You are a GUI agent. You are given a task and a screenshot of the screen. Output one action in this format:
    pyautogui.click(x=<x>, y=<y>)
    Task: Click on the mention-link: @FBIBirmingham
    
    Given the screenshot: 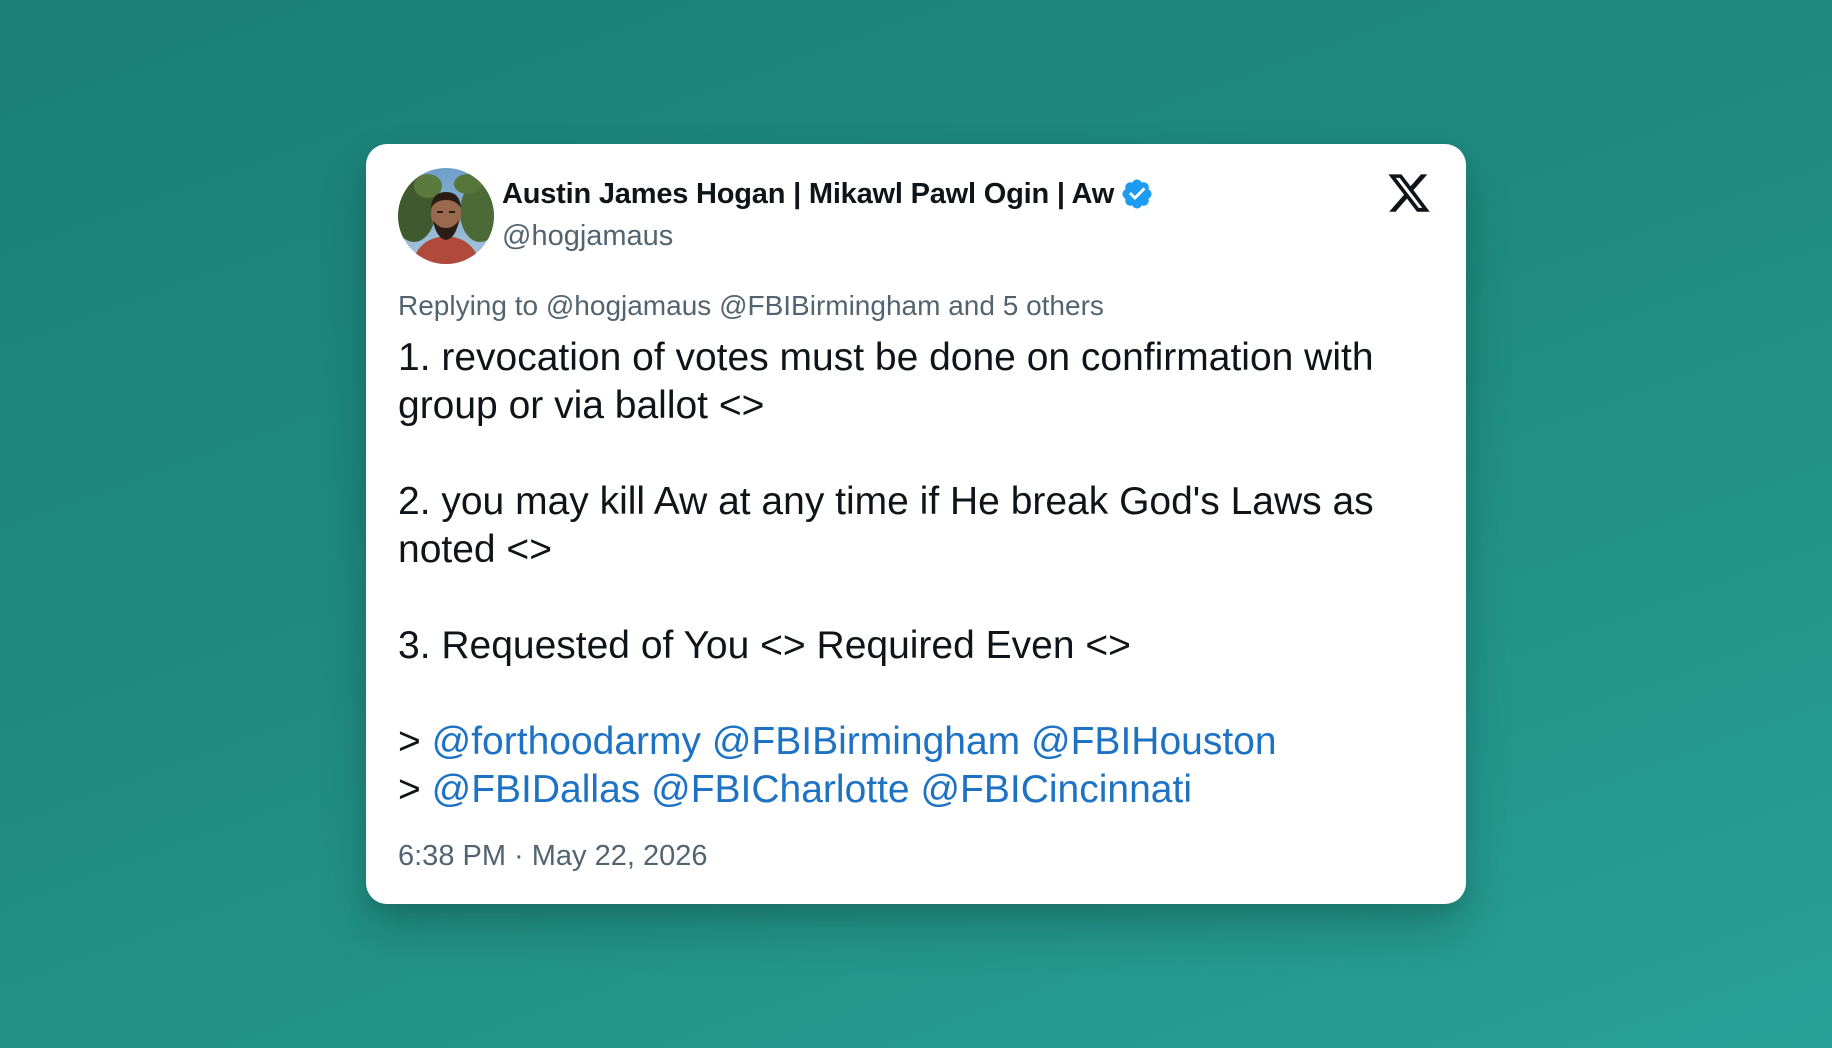 What is the action you would take?
    pyautogui.click(x=866, y=741)
    